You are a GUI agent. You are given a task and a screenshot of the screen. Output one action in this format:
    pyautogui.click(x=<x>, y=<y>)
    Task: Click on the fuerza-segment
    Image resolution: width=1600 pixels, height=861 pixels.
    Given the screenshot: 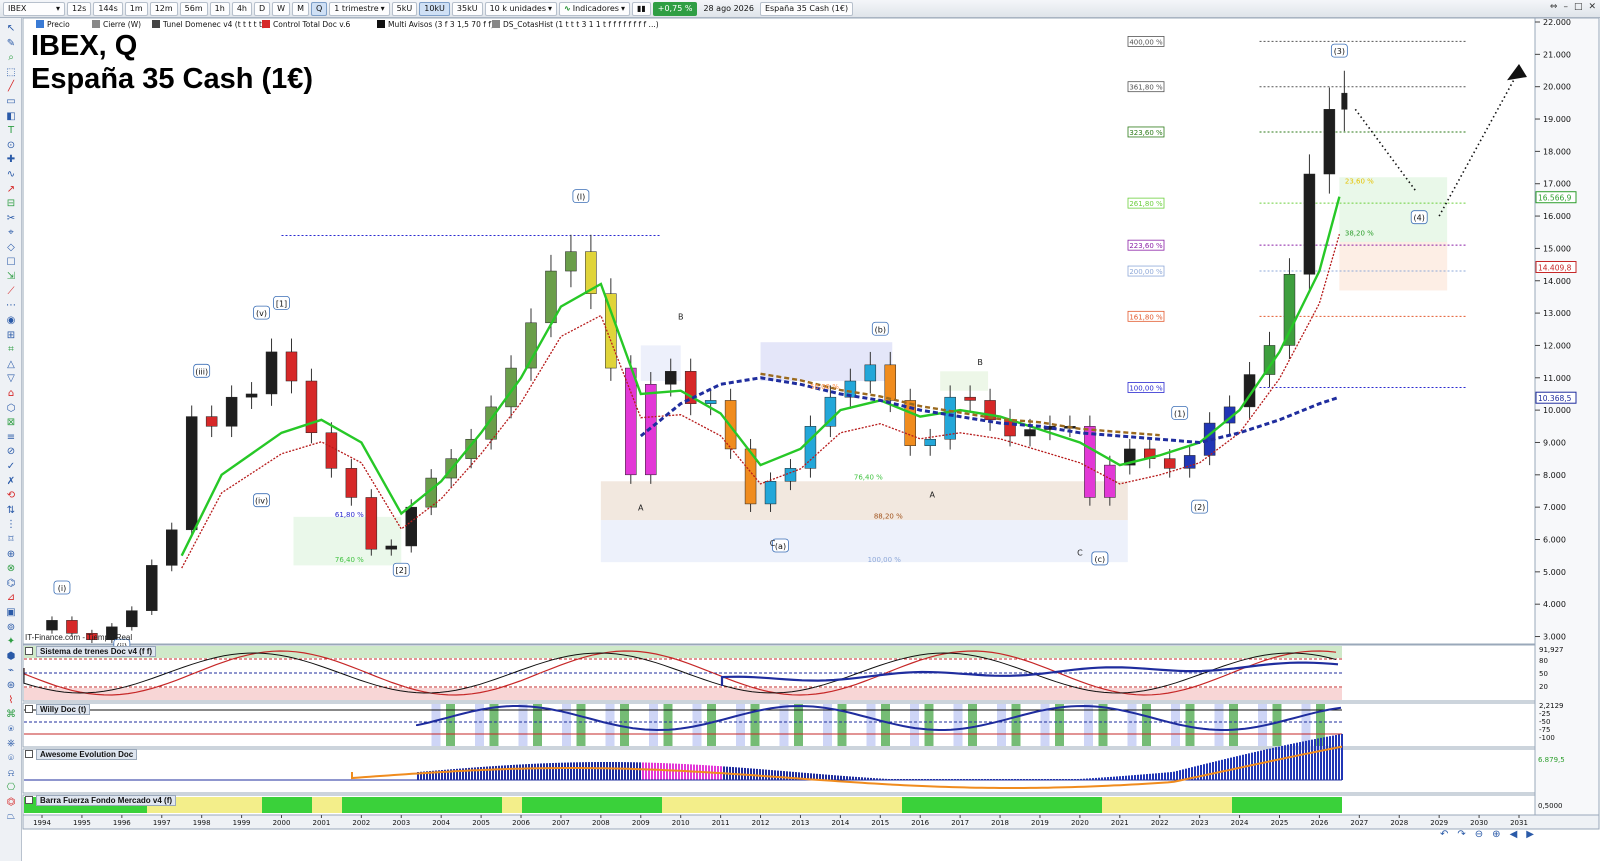 What is the action you would take?
    pyautogui.click(x=1002, y=805)
    